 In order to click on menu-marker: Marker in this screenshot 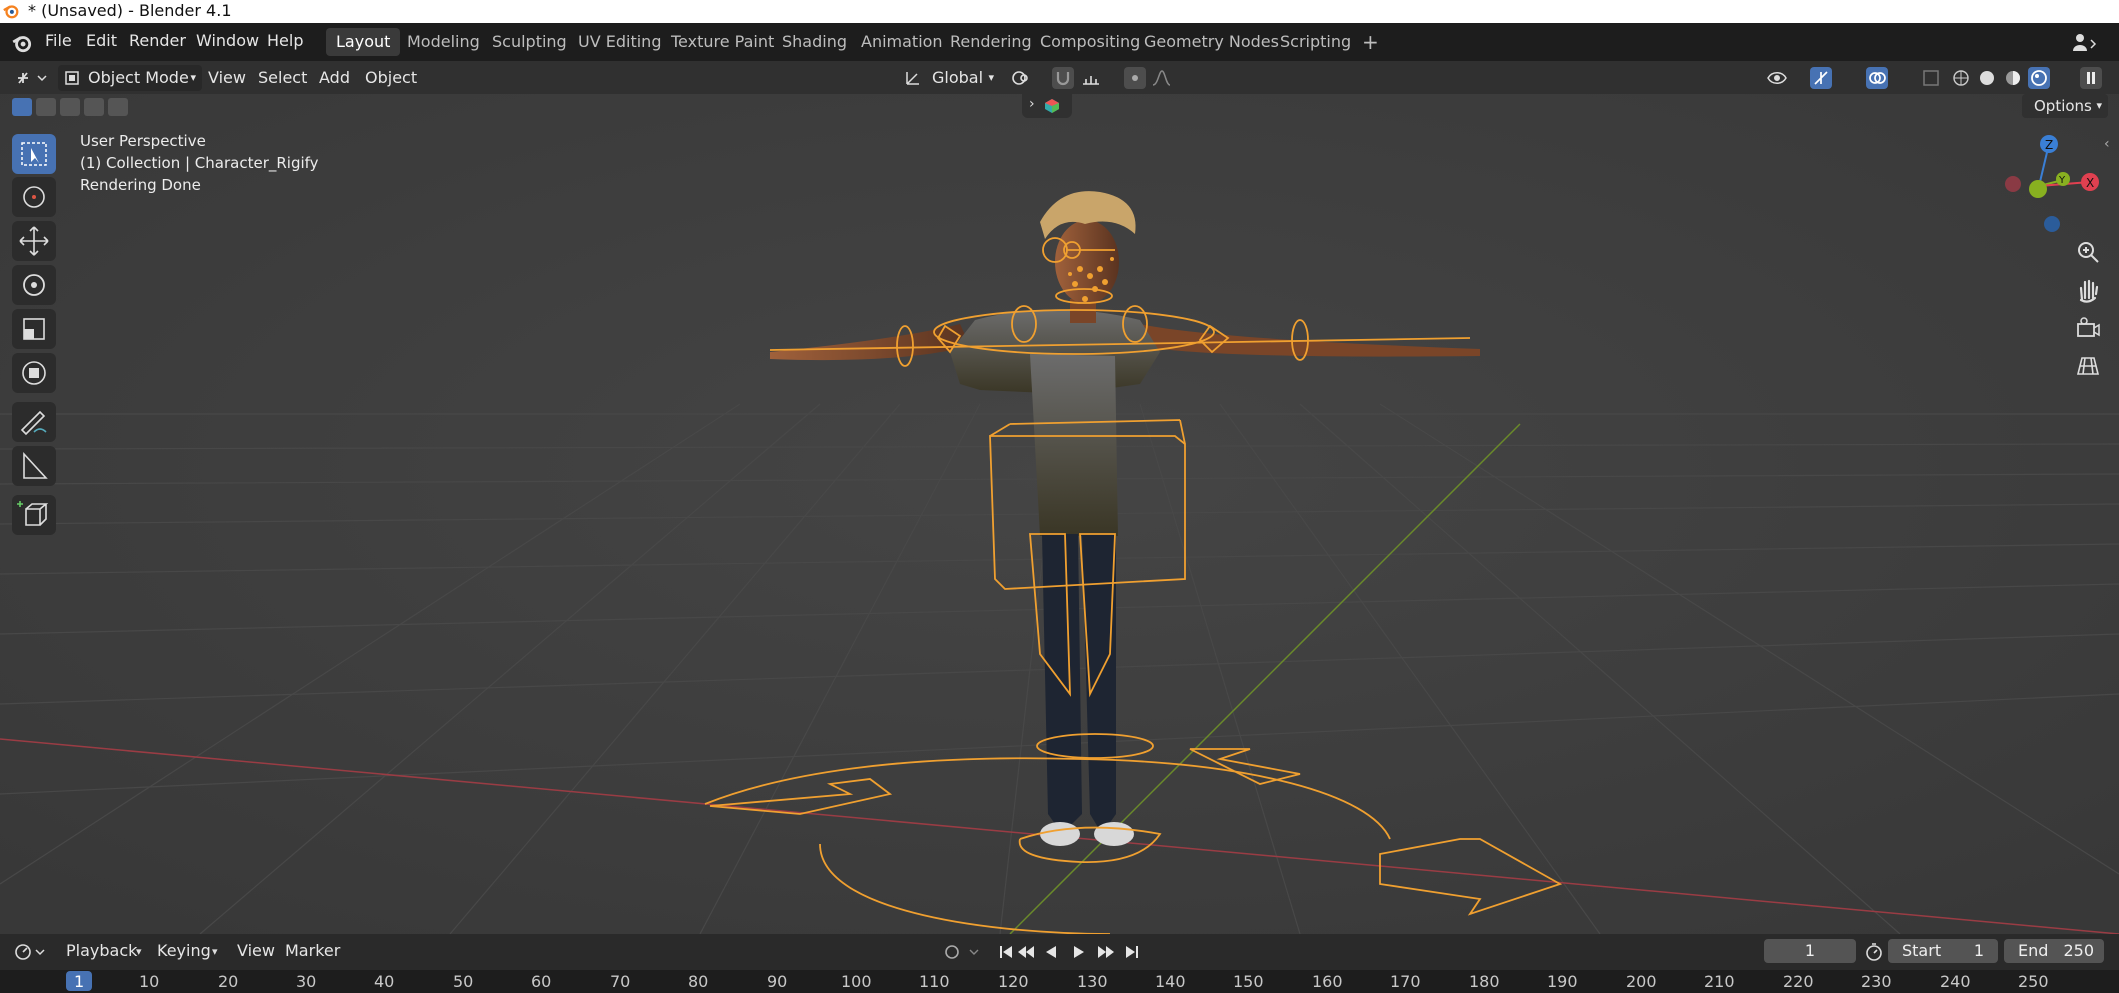, I will do `click(312, 951)`.